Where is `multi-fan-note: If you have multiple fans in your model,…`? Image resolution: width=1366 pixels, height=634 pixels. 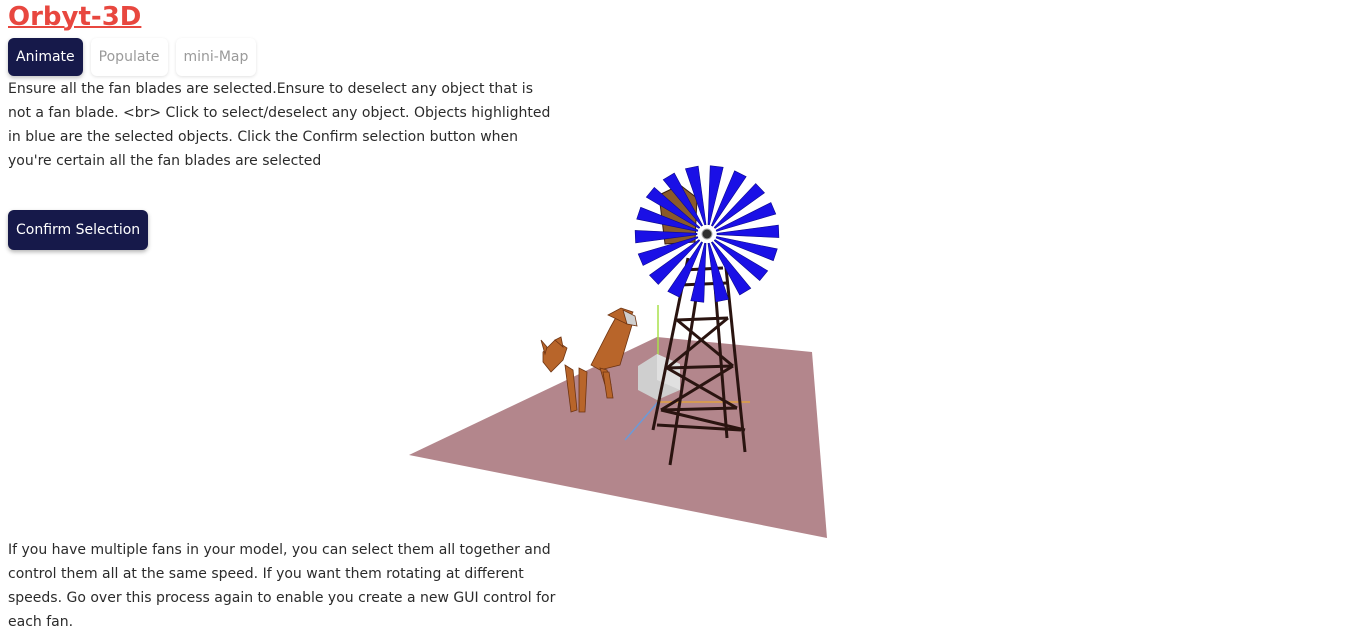 multi-fan-note: If you have multiple fans in your model,… is located at coordinates (282, 586).